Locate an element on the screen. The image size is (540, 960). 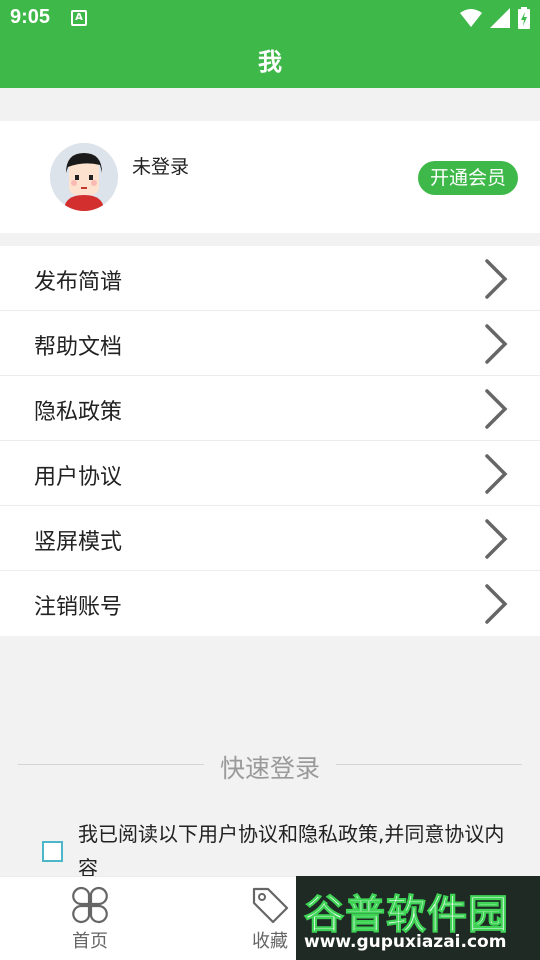
tab-label: 首页 is located at coordinates (90, 941).